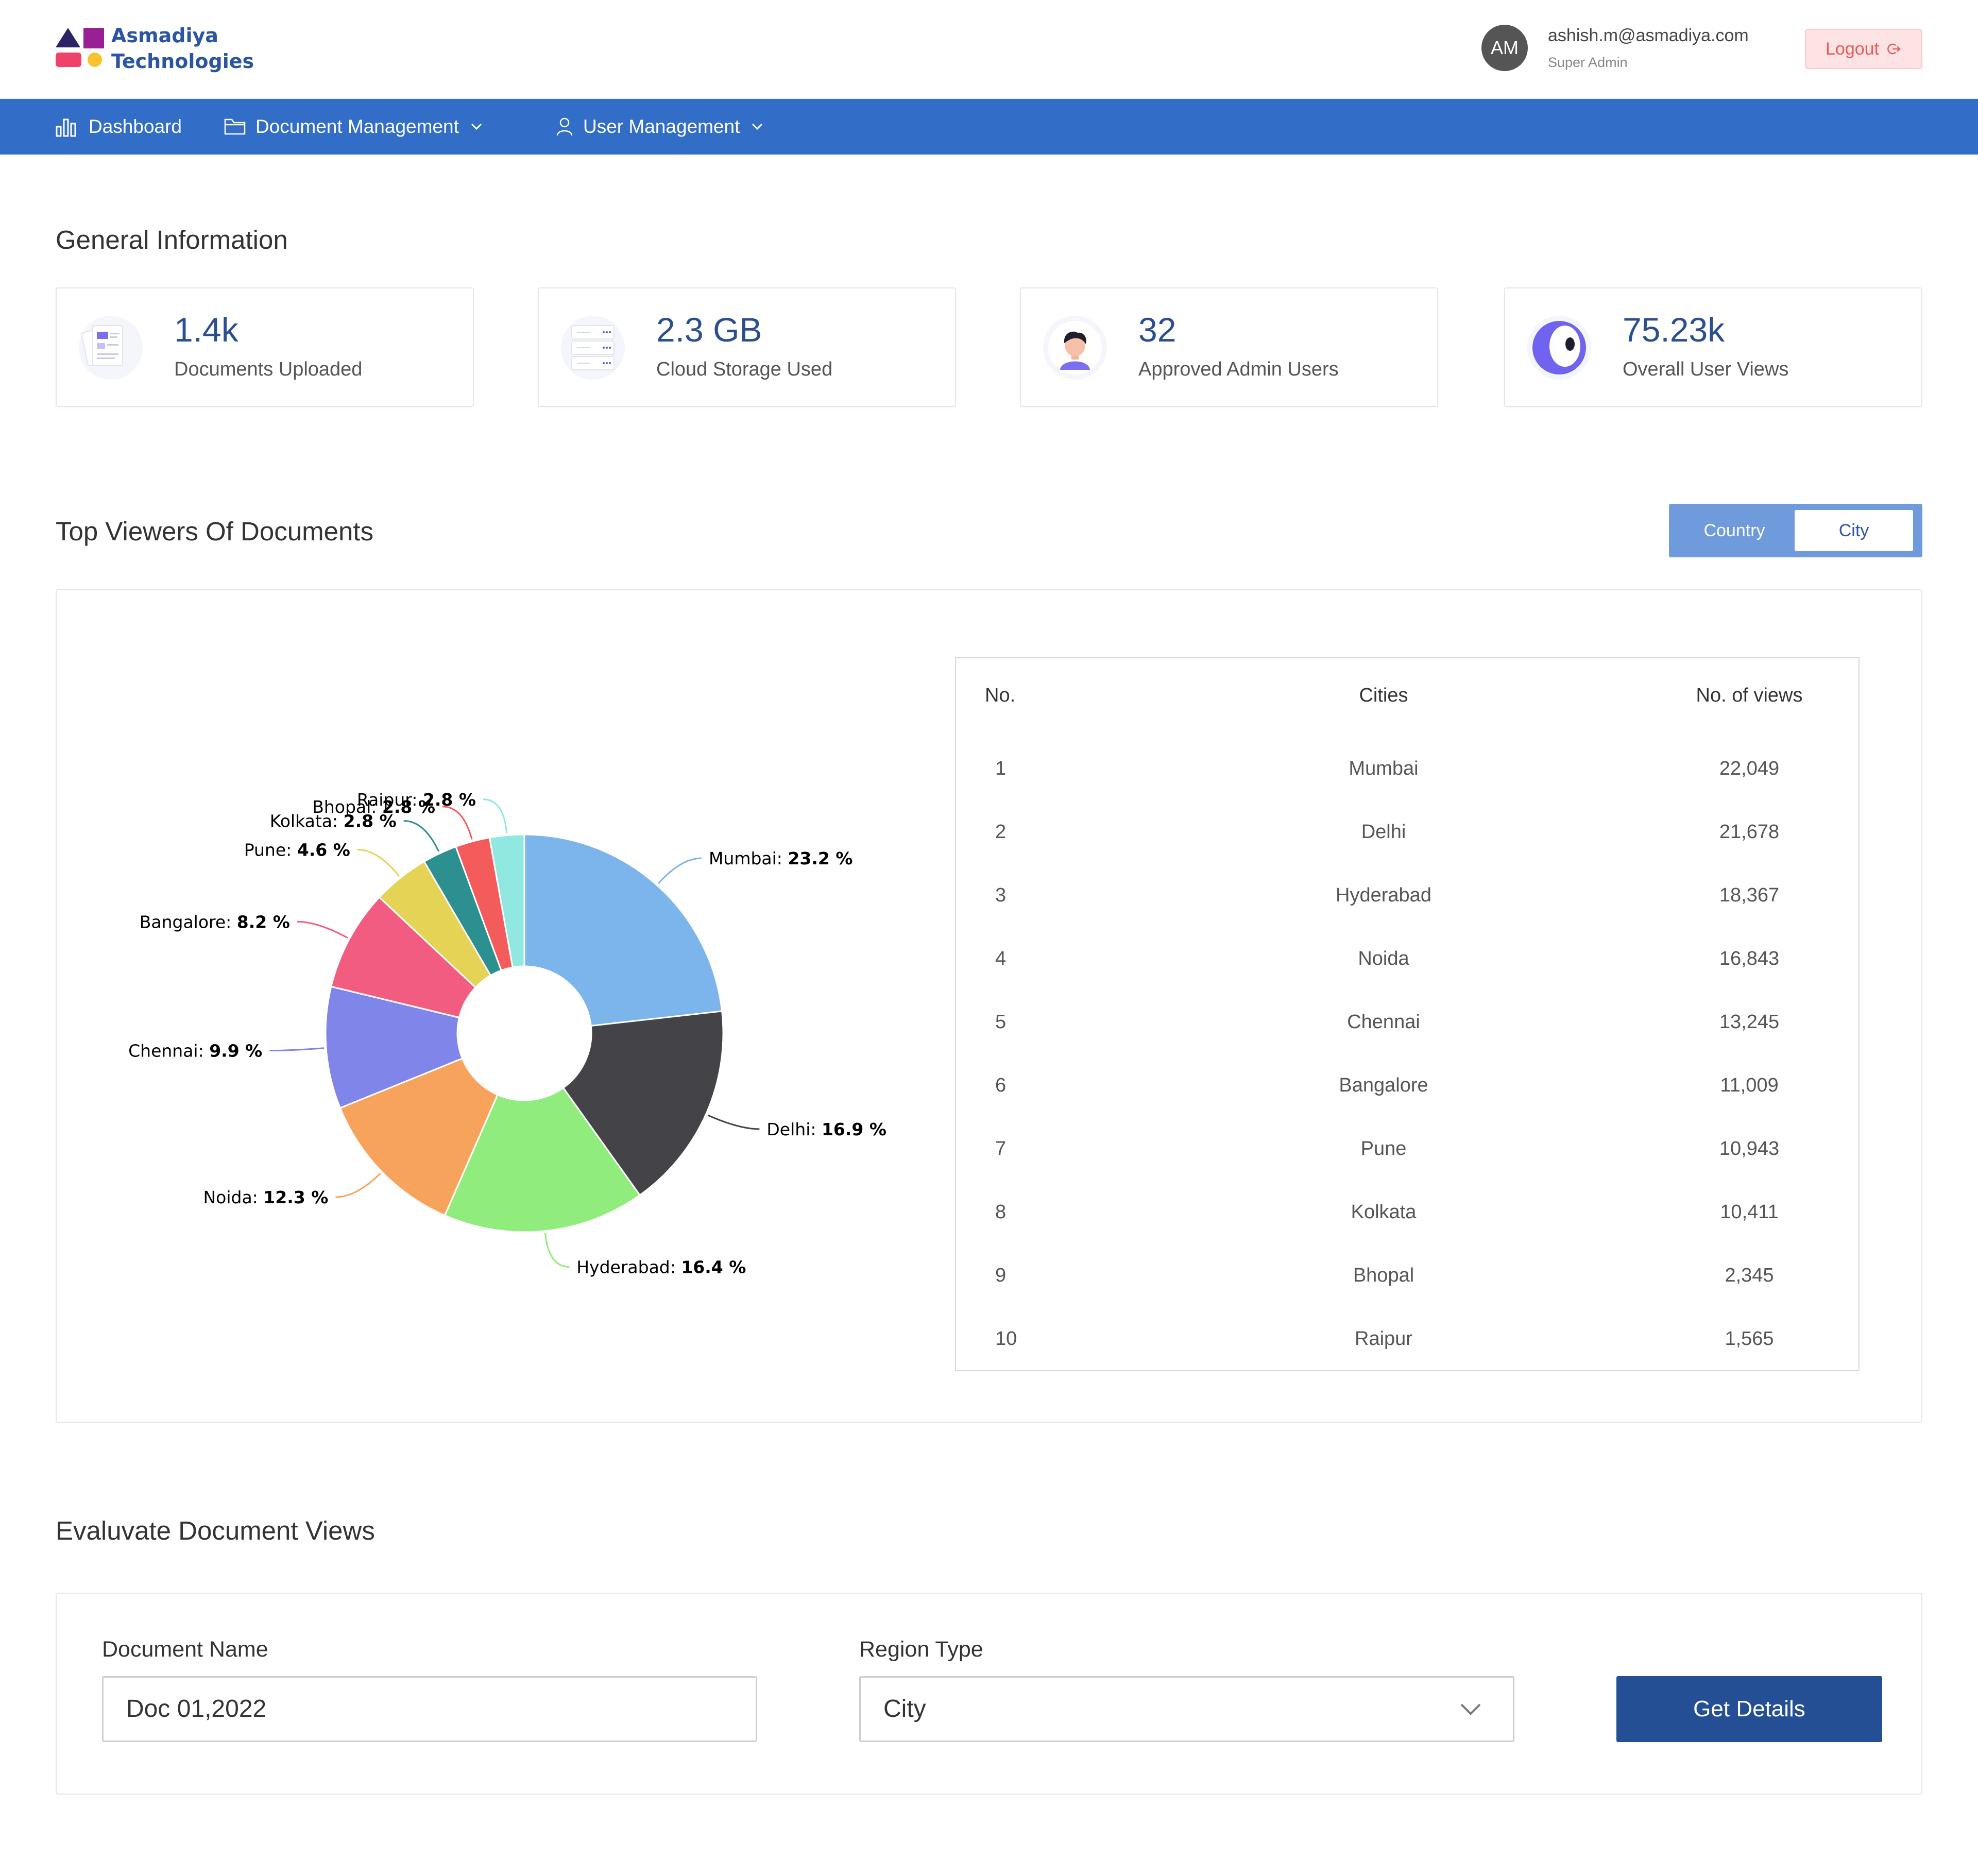 The height and width of the screenshot is (1876, 1978). I want to click on logout-button: Logout, so click(1863, 49).